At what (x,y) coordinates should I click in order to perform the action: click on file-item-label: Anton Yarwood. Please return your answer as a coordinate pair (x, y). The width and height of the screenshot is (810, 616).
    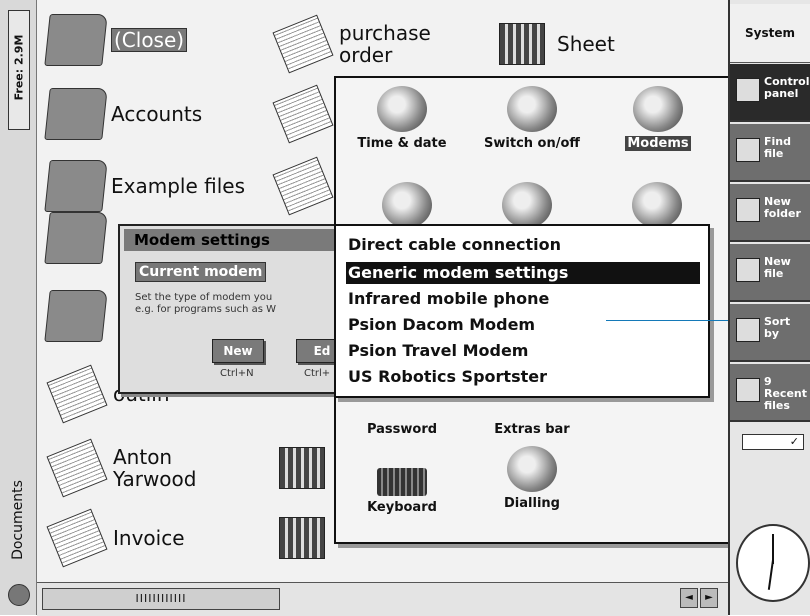
    Looking at the image, I should click on (155, 468).